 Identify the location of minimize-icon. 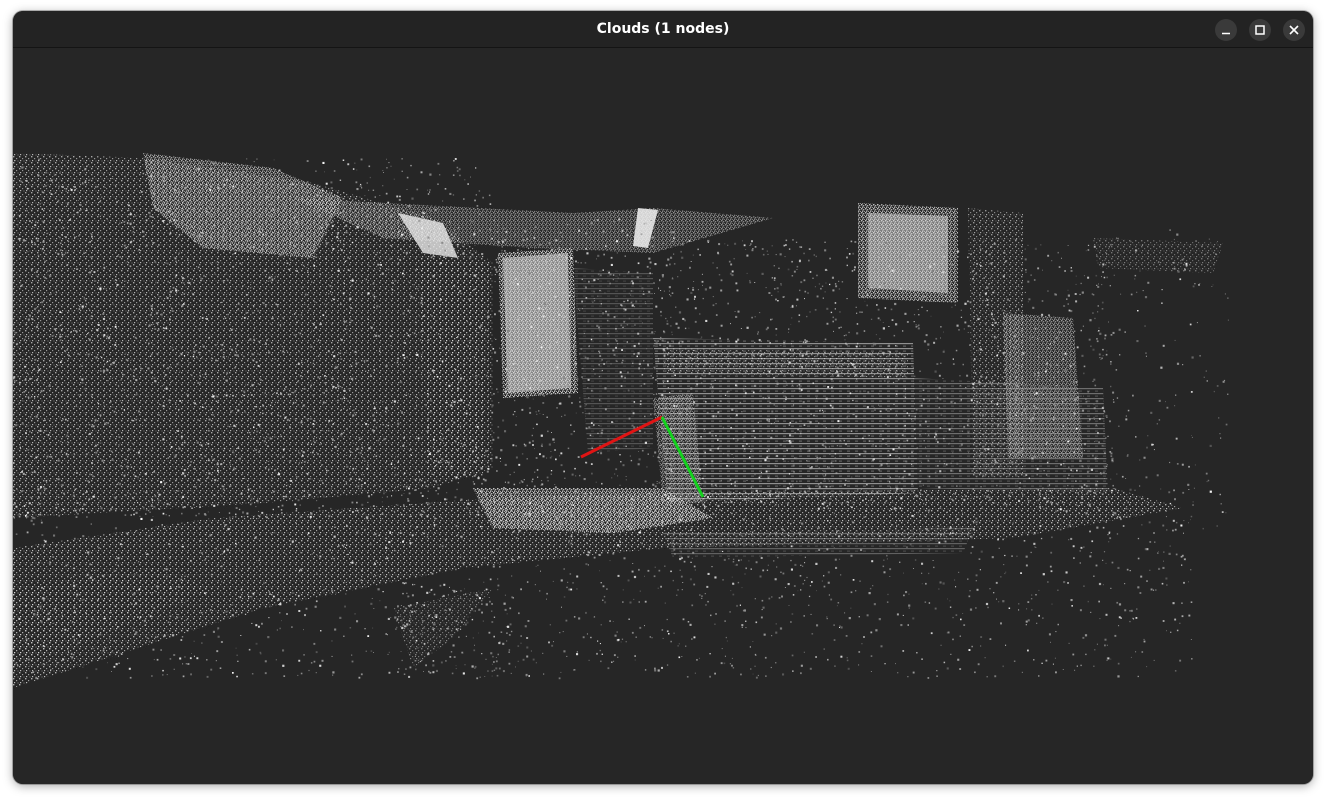
(1226, 33).